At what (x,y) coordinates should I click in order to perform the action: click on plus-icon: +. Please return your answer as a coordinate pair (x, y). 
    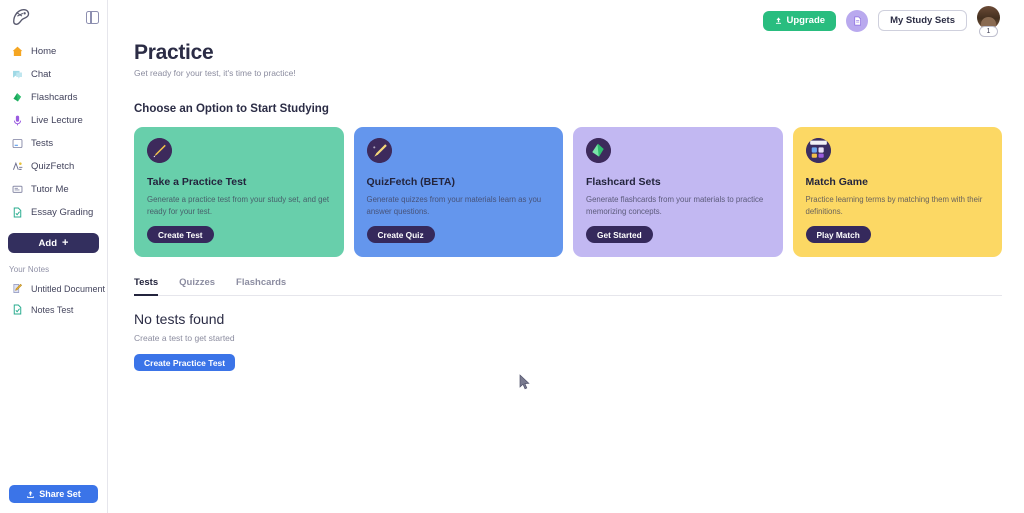
    Looking at the image, I should click on (65, 242).